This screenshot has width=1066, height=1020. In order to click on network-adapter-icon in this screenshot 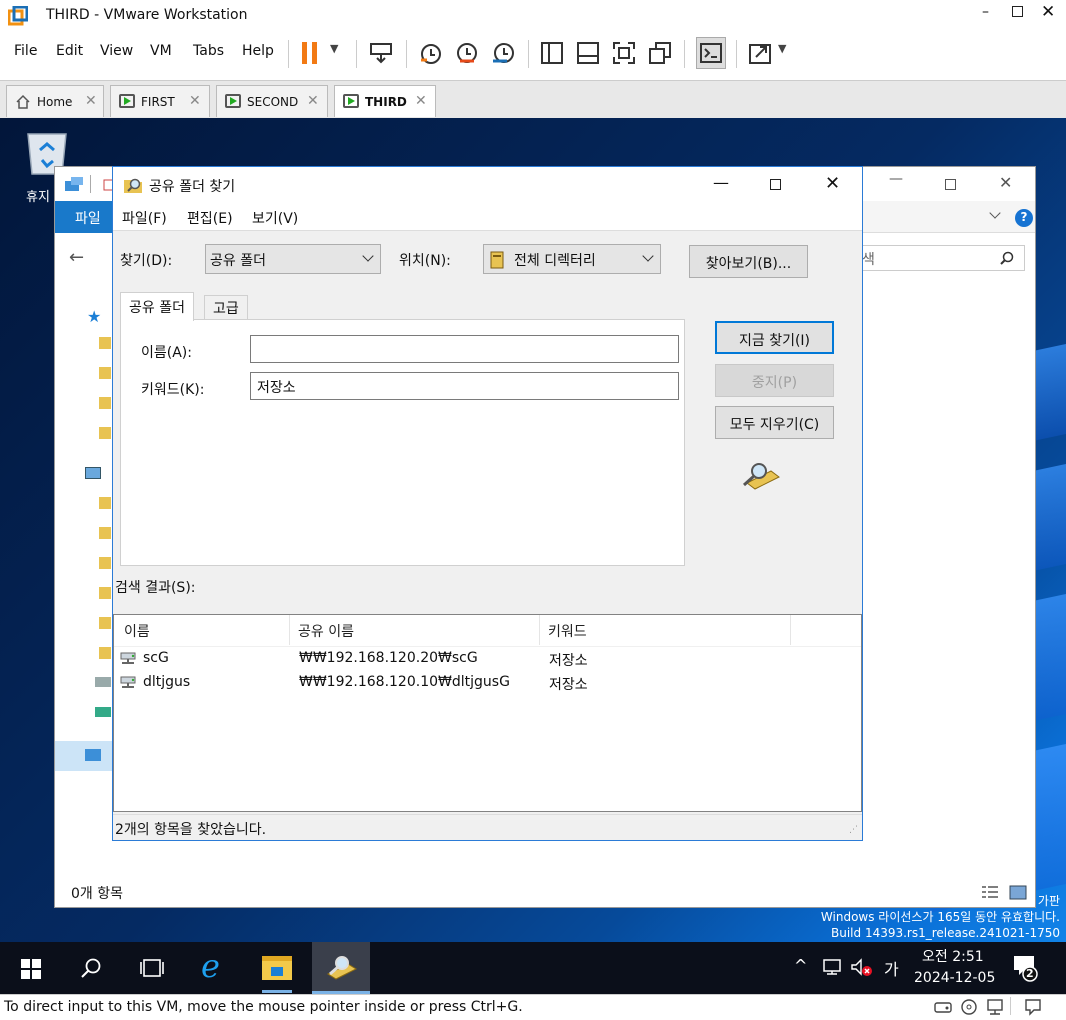, I will do `click(996, 1007)`.